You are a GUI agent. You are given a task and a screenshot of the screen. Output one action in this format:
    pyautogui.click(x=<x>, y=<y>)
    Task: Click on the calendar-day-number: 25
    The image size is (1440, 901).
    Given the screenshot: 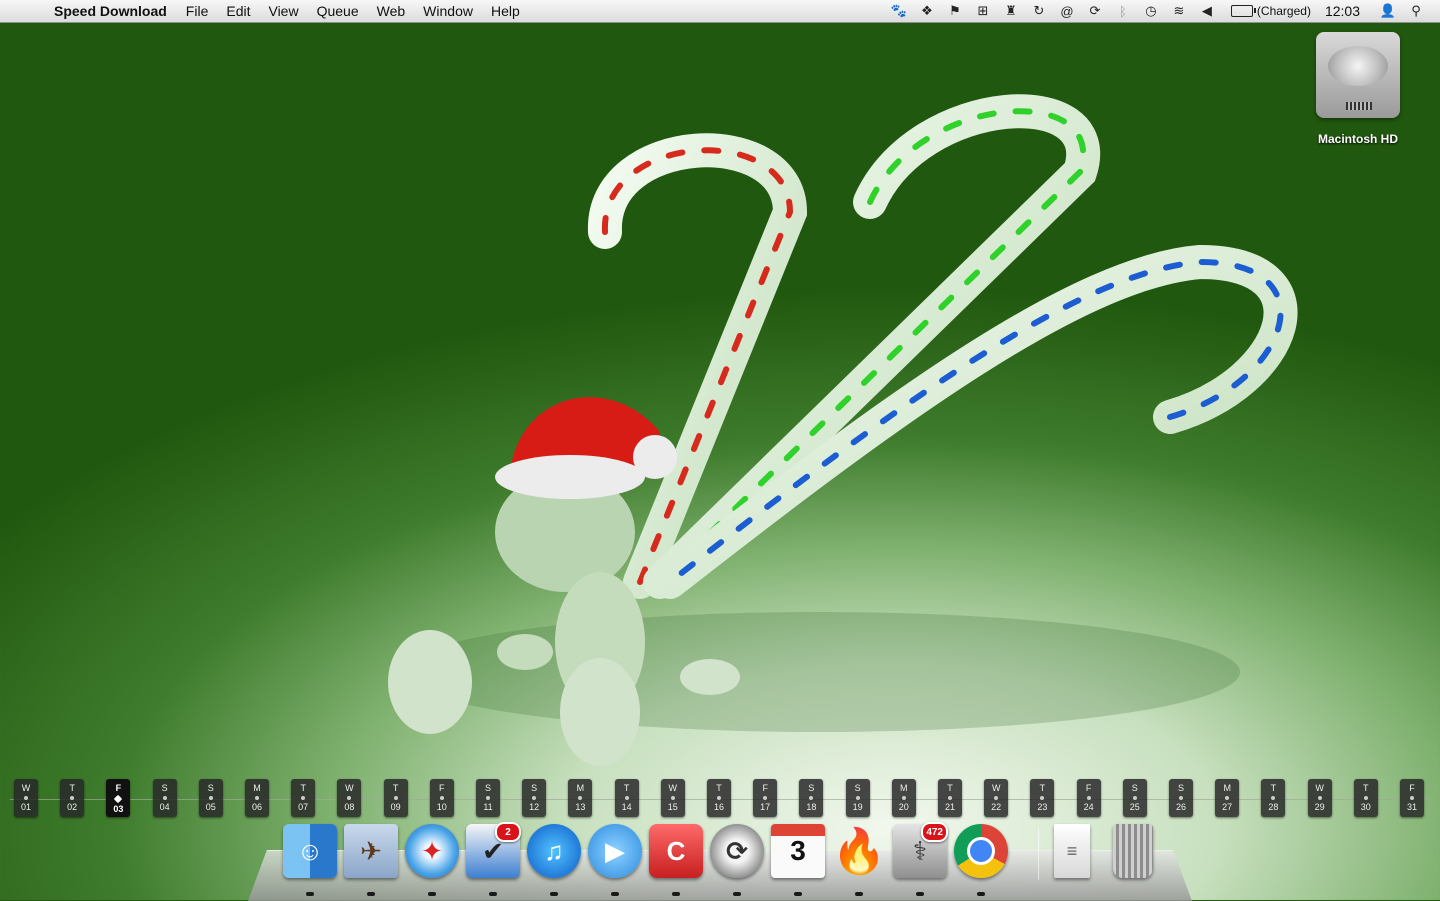 What is the action you would take?
    pyautogui.click(x=1134, y=807)
    